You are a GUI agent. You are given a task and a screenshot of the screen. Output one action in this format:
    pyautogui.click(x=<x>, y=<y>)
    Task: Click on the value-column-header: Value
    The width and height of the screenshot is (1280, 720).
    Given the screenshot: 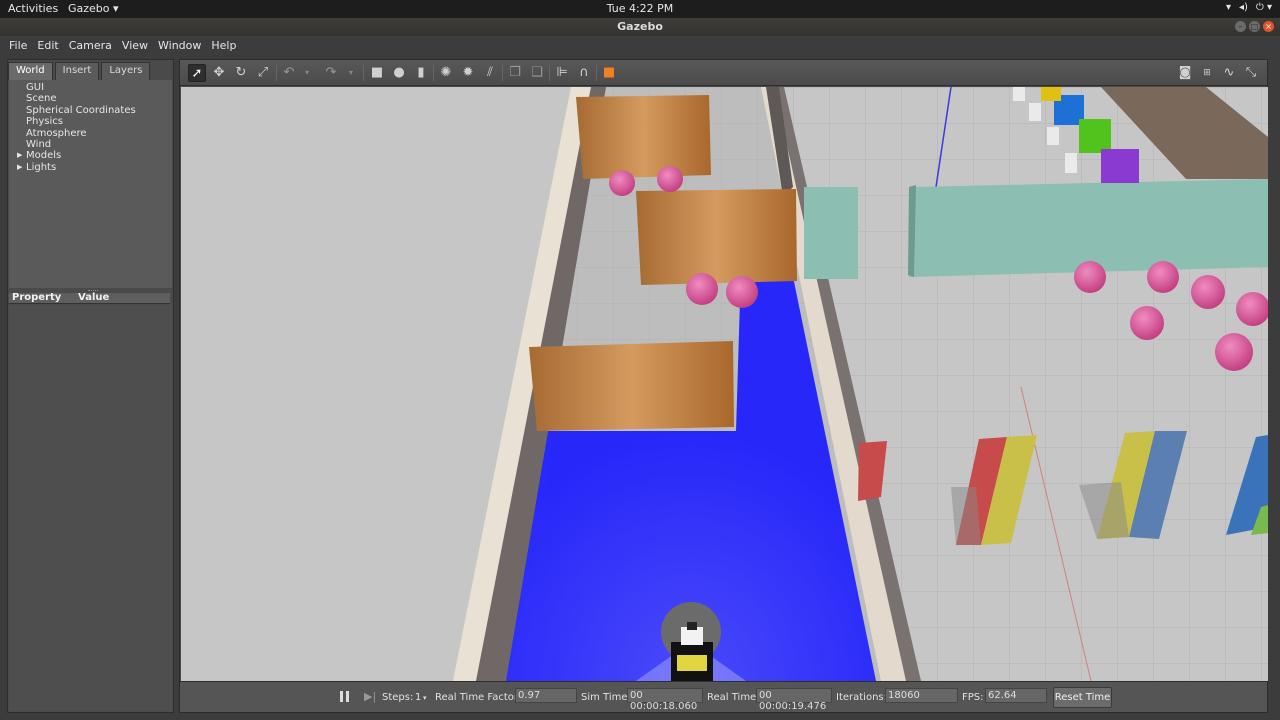 What is the action you would take?
    pyautogui.click(x=93, y=297)
    